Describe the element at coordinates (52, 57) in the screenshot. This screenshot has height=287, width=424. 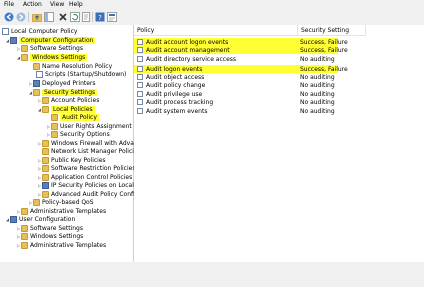
I see `tree-node-windows-settings: ◢ Windows Settings` at that location.